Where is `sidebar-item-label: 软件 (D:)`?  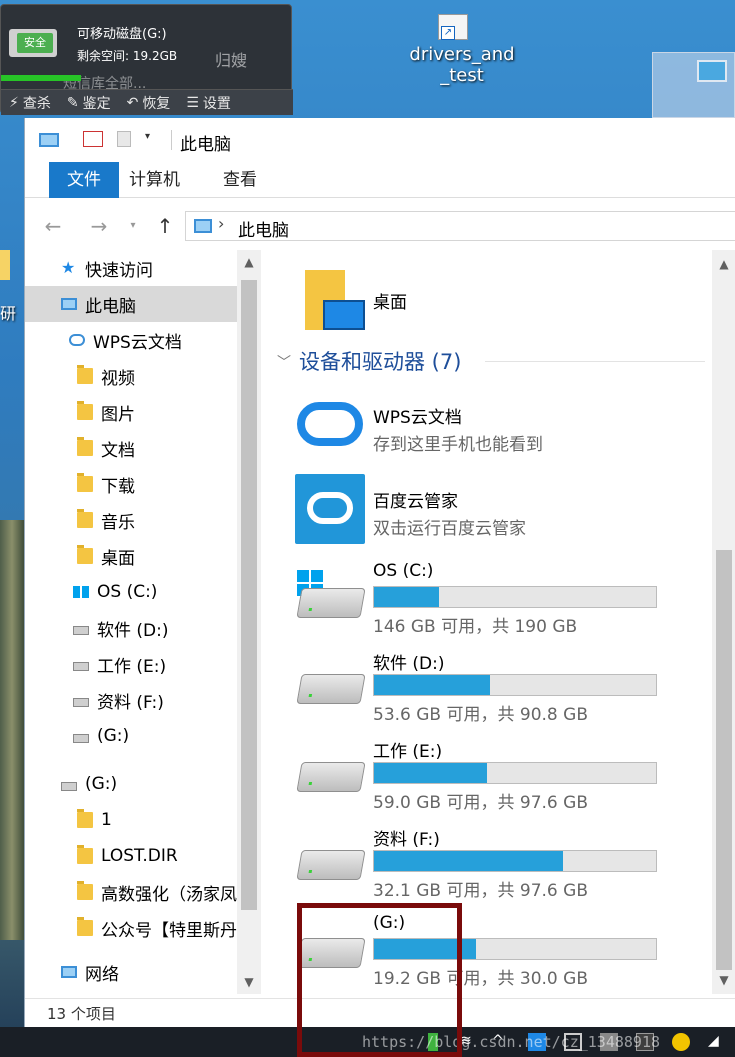
sidebar-item-label: 软件 (D:) is located at coordinates (133, 630).